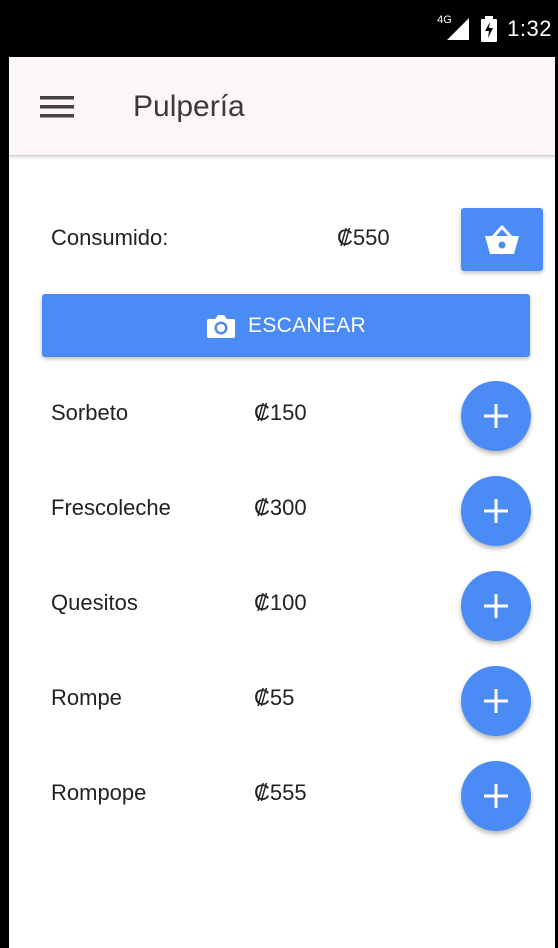 Image resolution: width=558 pixels, height=948 pixels. I want to click on product-price: ₡55, so click(274, 697).